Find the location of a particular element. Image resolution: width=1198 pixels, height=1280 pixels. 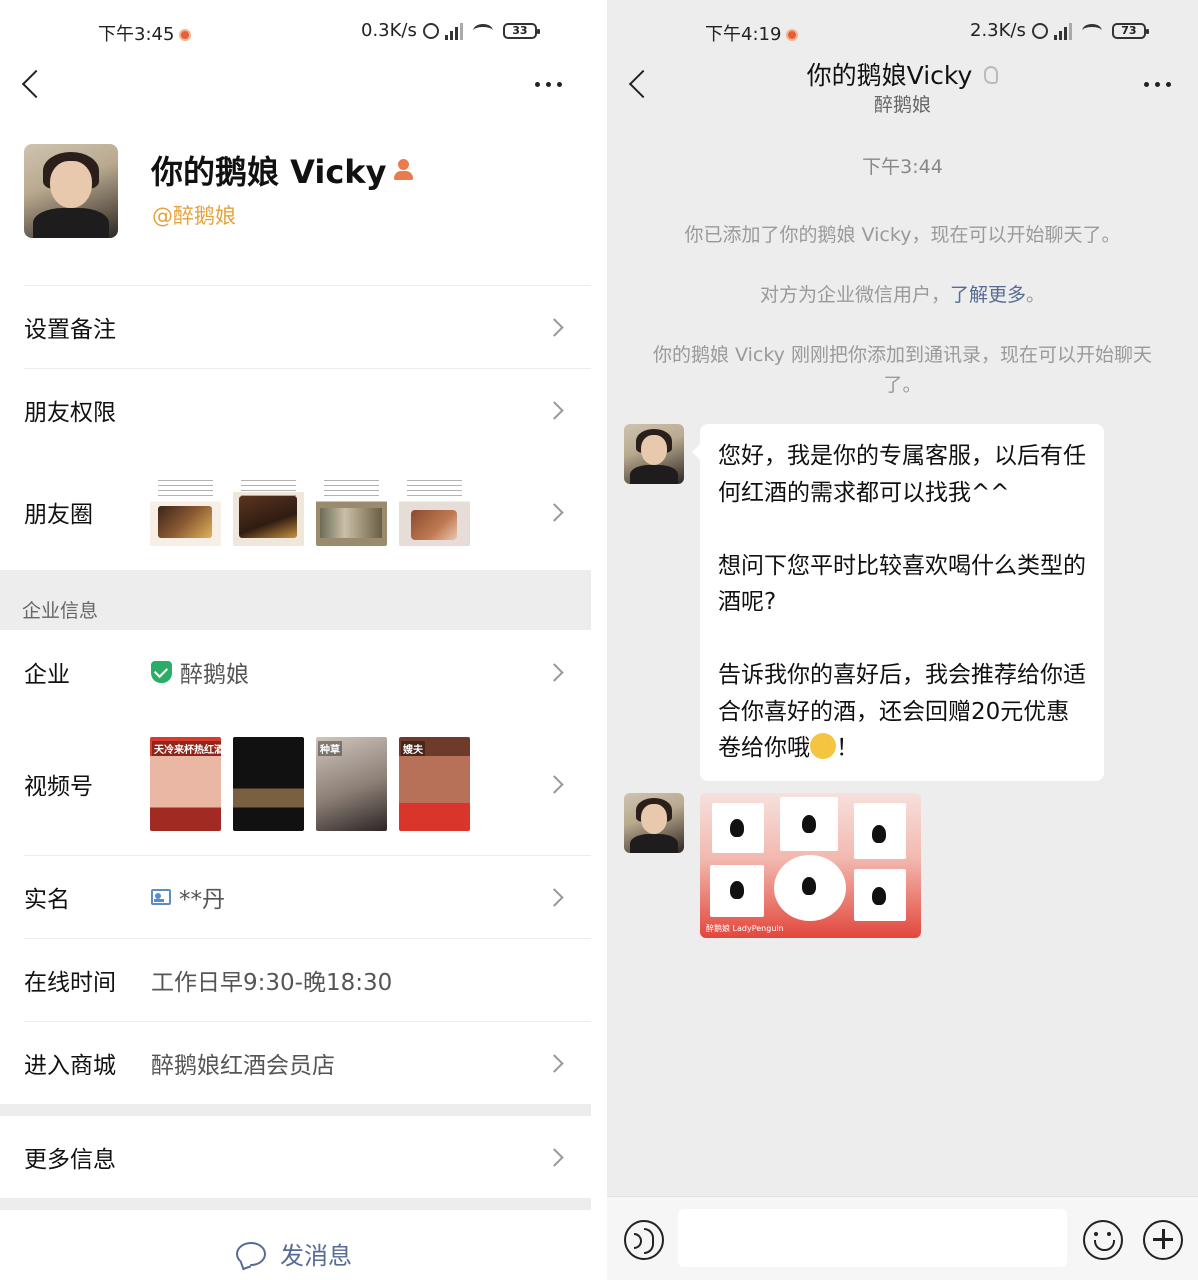

status-time: 下午4:19 is located at coordinates (752, 33).